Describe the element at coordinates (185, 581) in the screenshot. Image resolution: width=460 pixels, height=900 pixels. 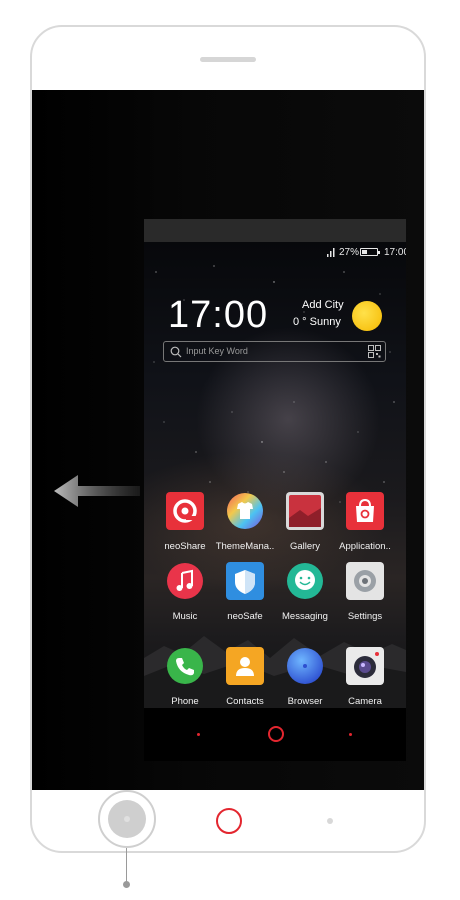
I see `music-icon` at that location.